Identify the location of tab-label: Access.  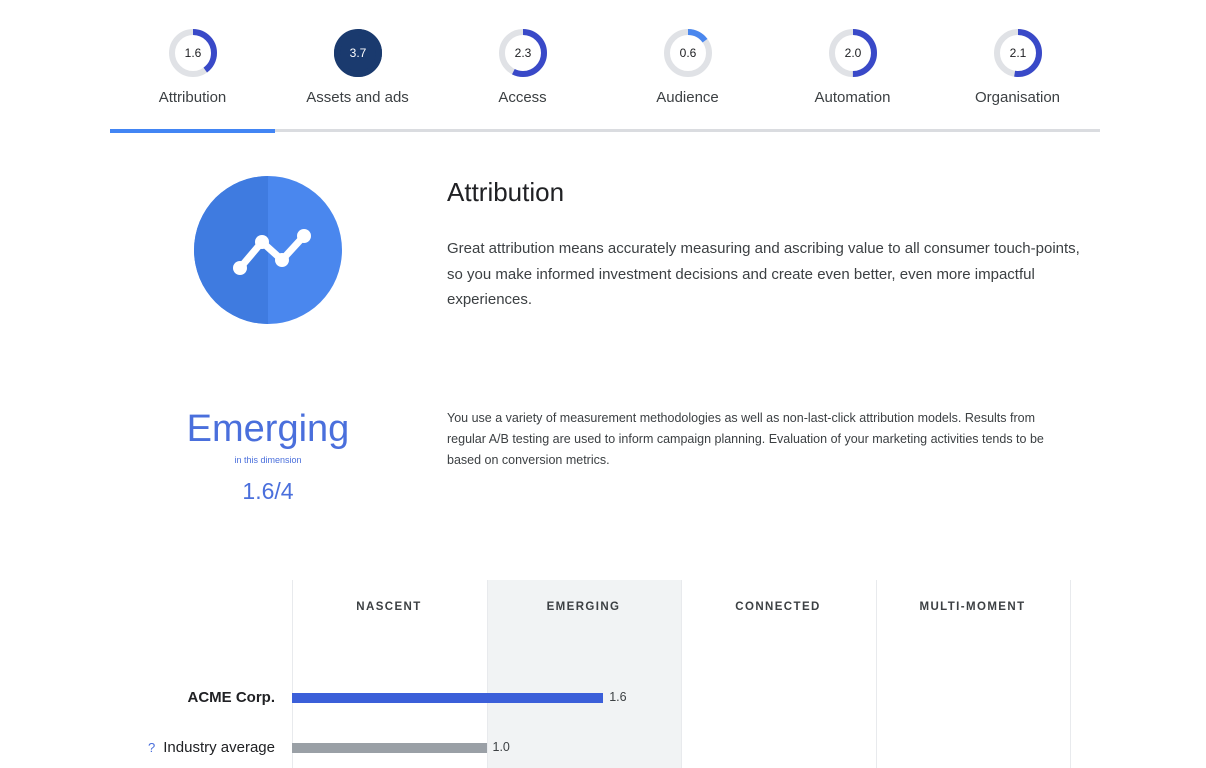
(522, 97).